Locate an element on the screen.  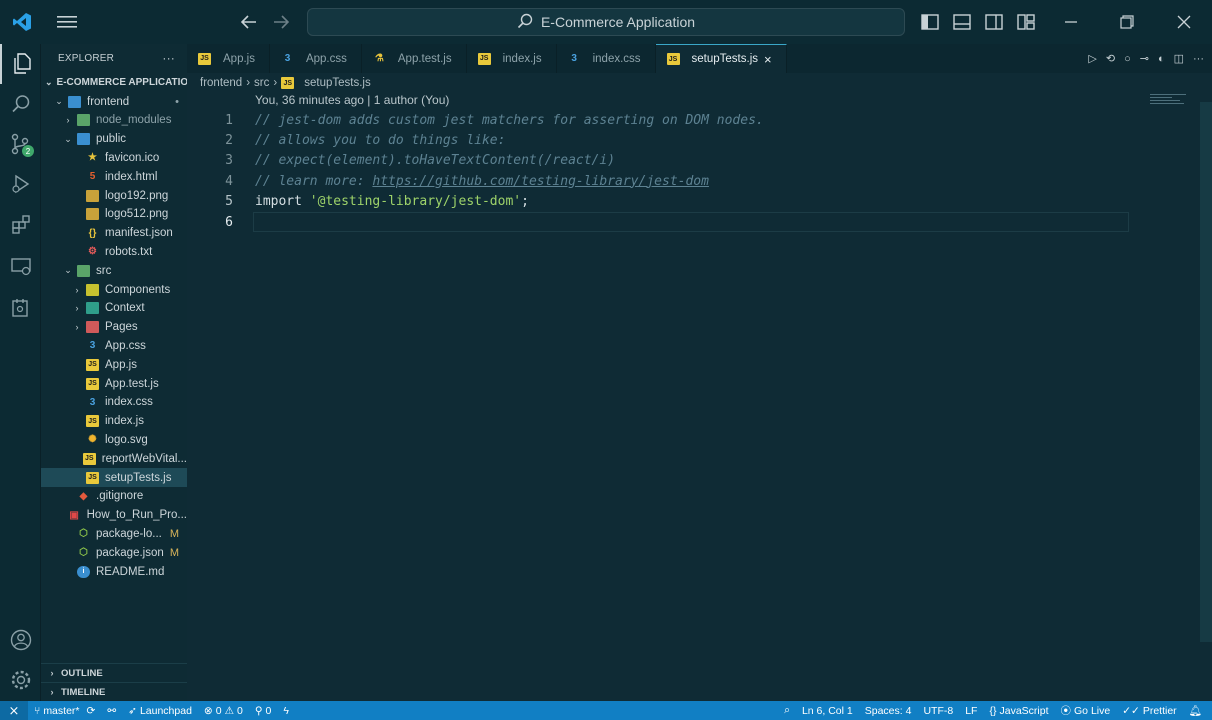
tree-item: › Pages is located at coordinates (114, 327).